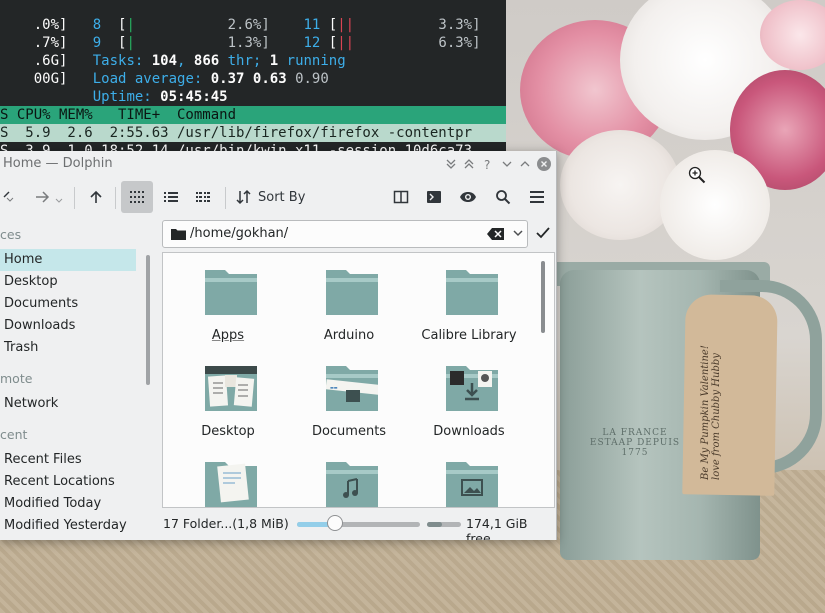 This screenshot has height=613, width=825. I want to click on remote-header: mote, so click(16, 378).